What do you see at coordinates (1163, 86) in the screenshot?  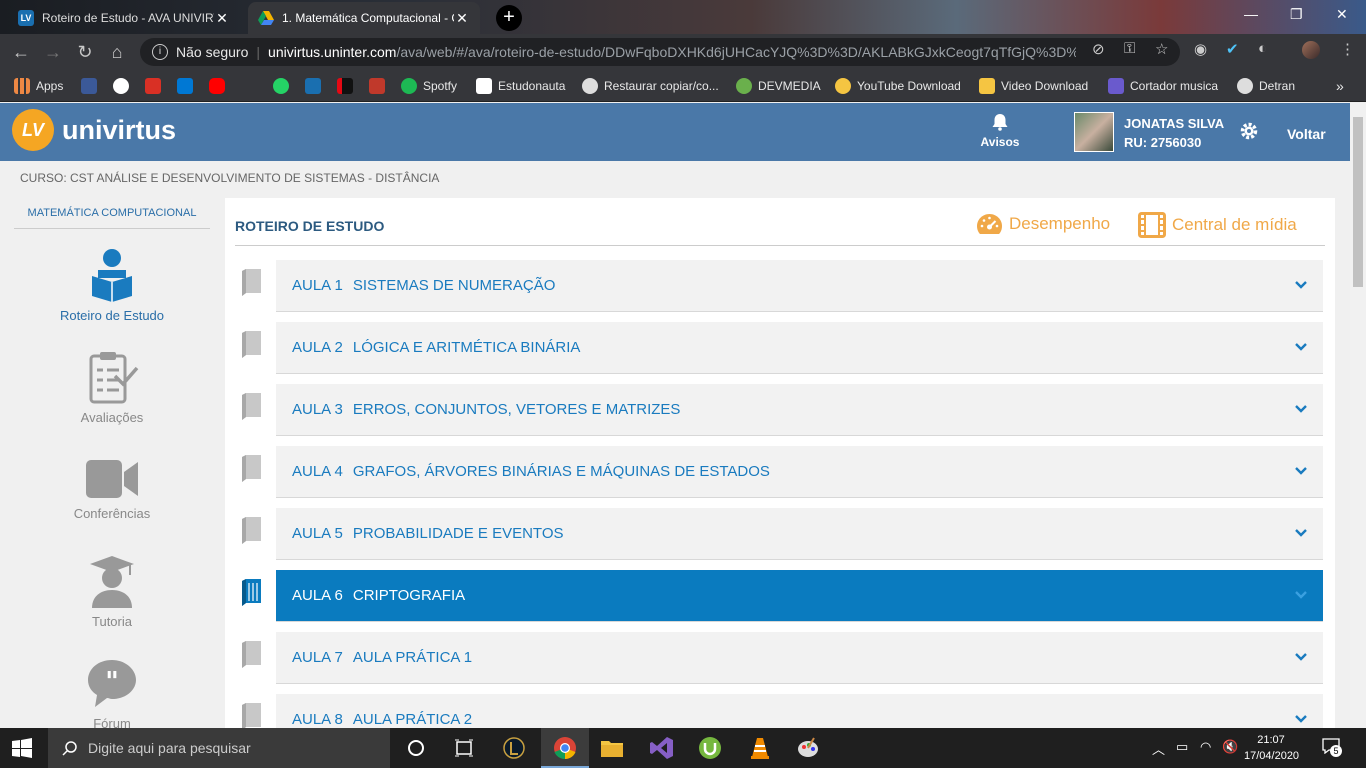 I see `bookmark-cortador: Cortador musica` at bounding box center [1163, 86].